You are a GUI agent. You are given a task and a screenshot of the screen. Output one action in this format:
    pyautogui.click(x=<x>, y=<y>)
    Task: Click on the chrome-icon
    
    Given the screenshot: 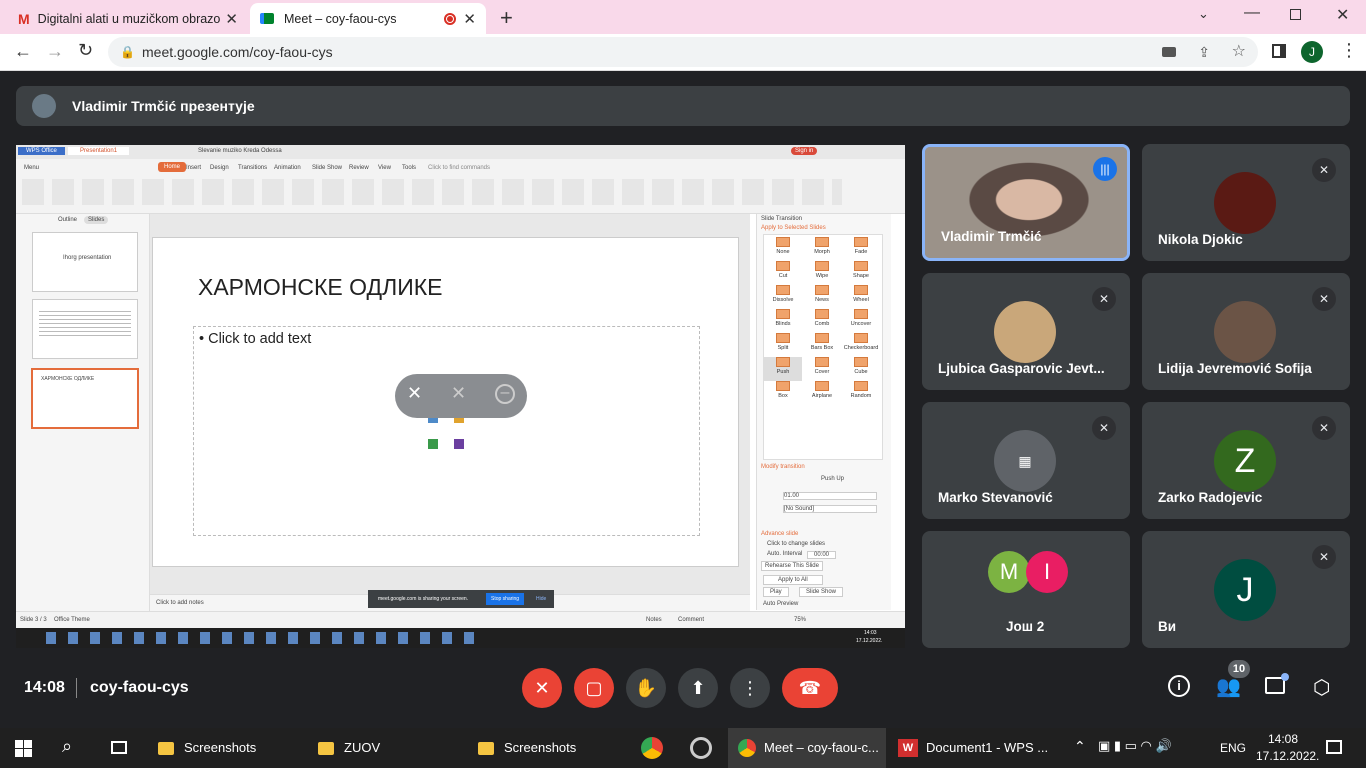 What is the action you would take?
    pyautogui.click(x=652, y=748)
    